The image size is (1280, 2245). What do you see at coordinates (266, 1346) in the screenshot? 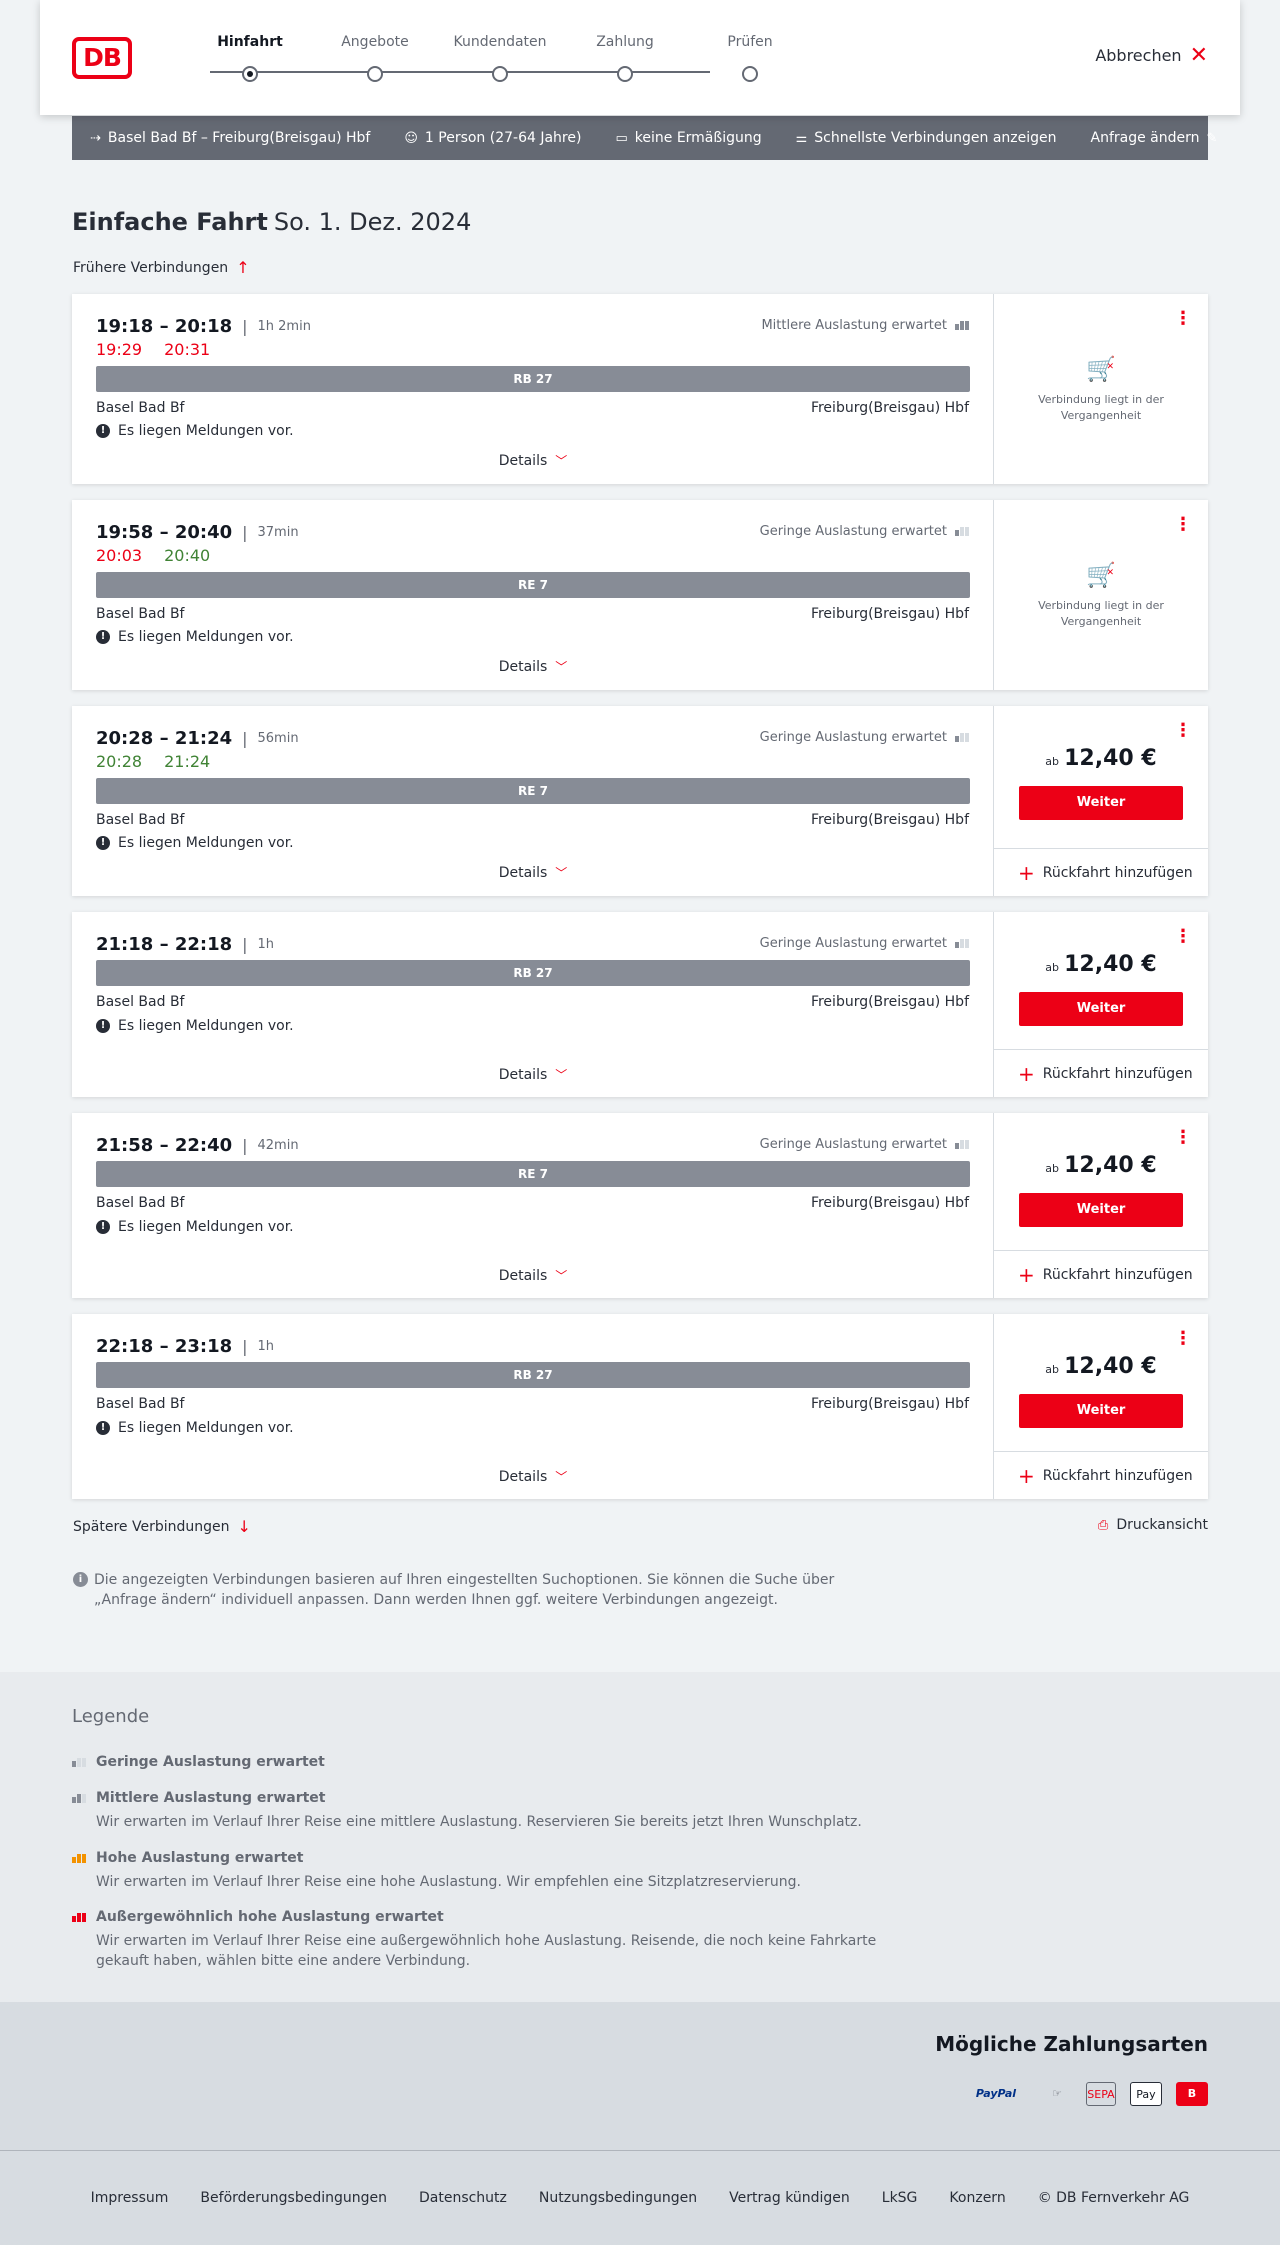
I see `duration: 1h` at bounding box center [266, 1346].